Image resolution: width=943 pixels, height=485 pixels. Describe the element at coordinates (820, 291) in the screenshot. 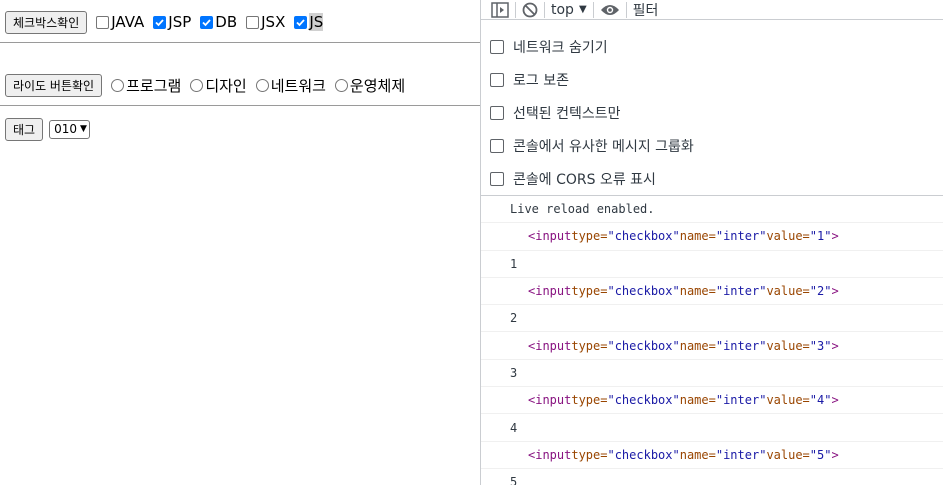

I see `log-attr-value: "2"` at that location.